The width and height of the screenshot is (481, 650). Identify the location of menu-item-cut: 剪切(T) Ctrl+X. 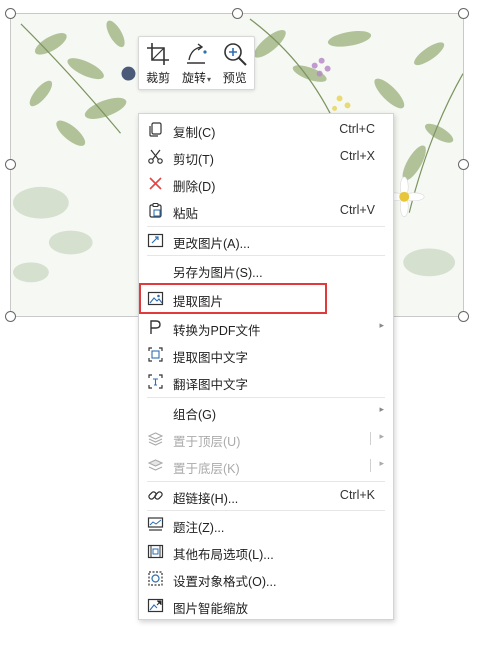
(266, 156).